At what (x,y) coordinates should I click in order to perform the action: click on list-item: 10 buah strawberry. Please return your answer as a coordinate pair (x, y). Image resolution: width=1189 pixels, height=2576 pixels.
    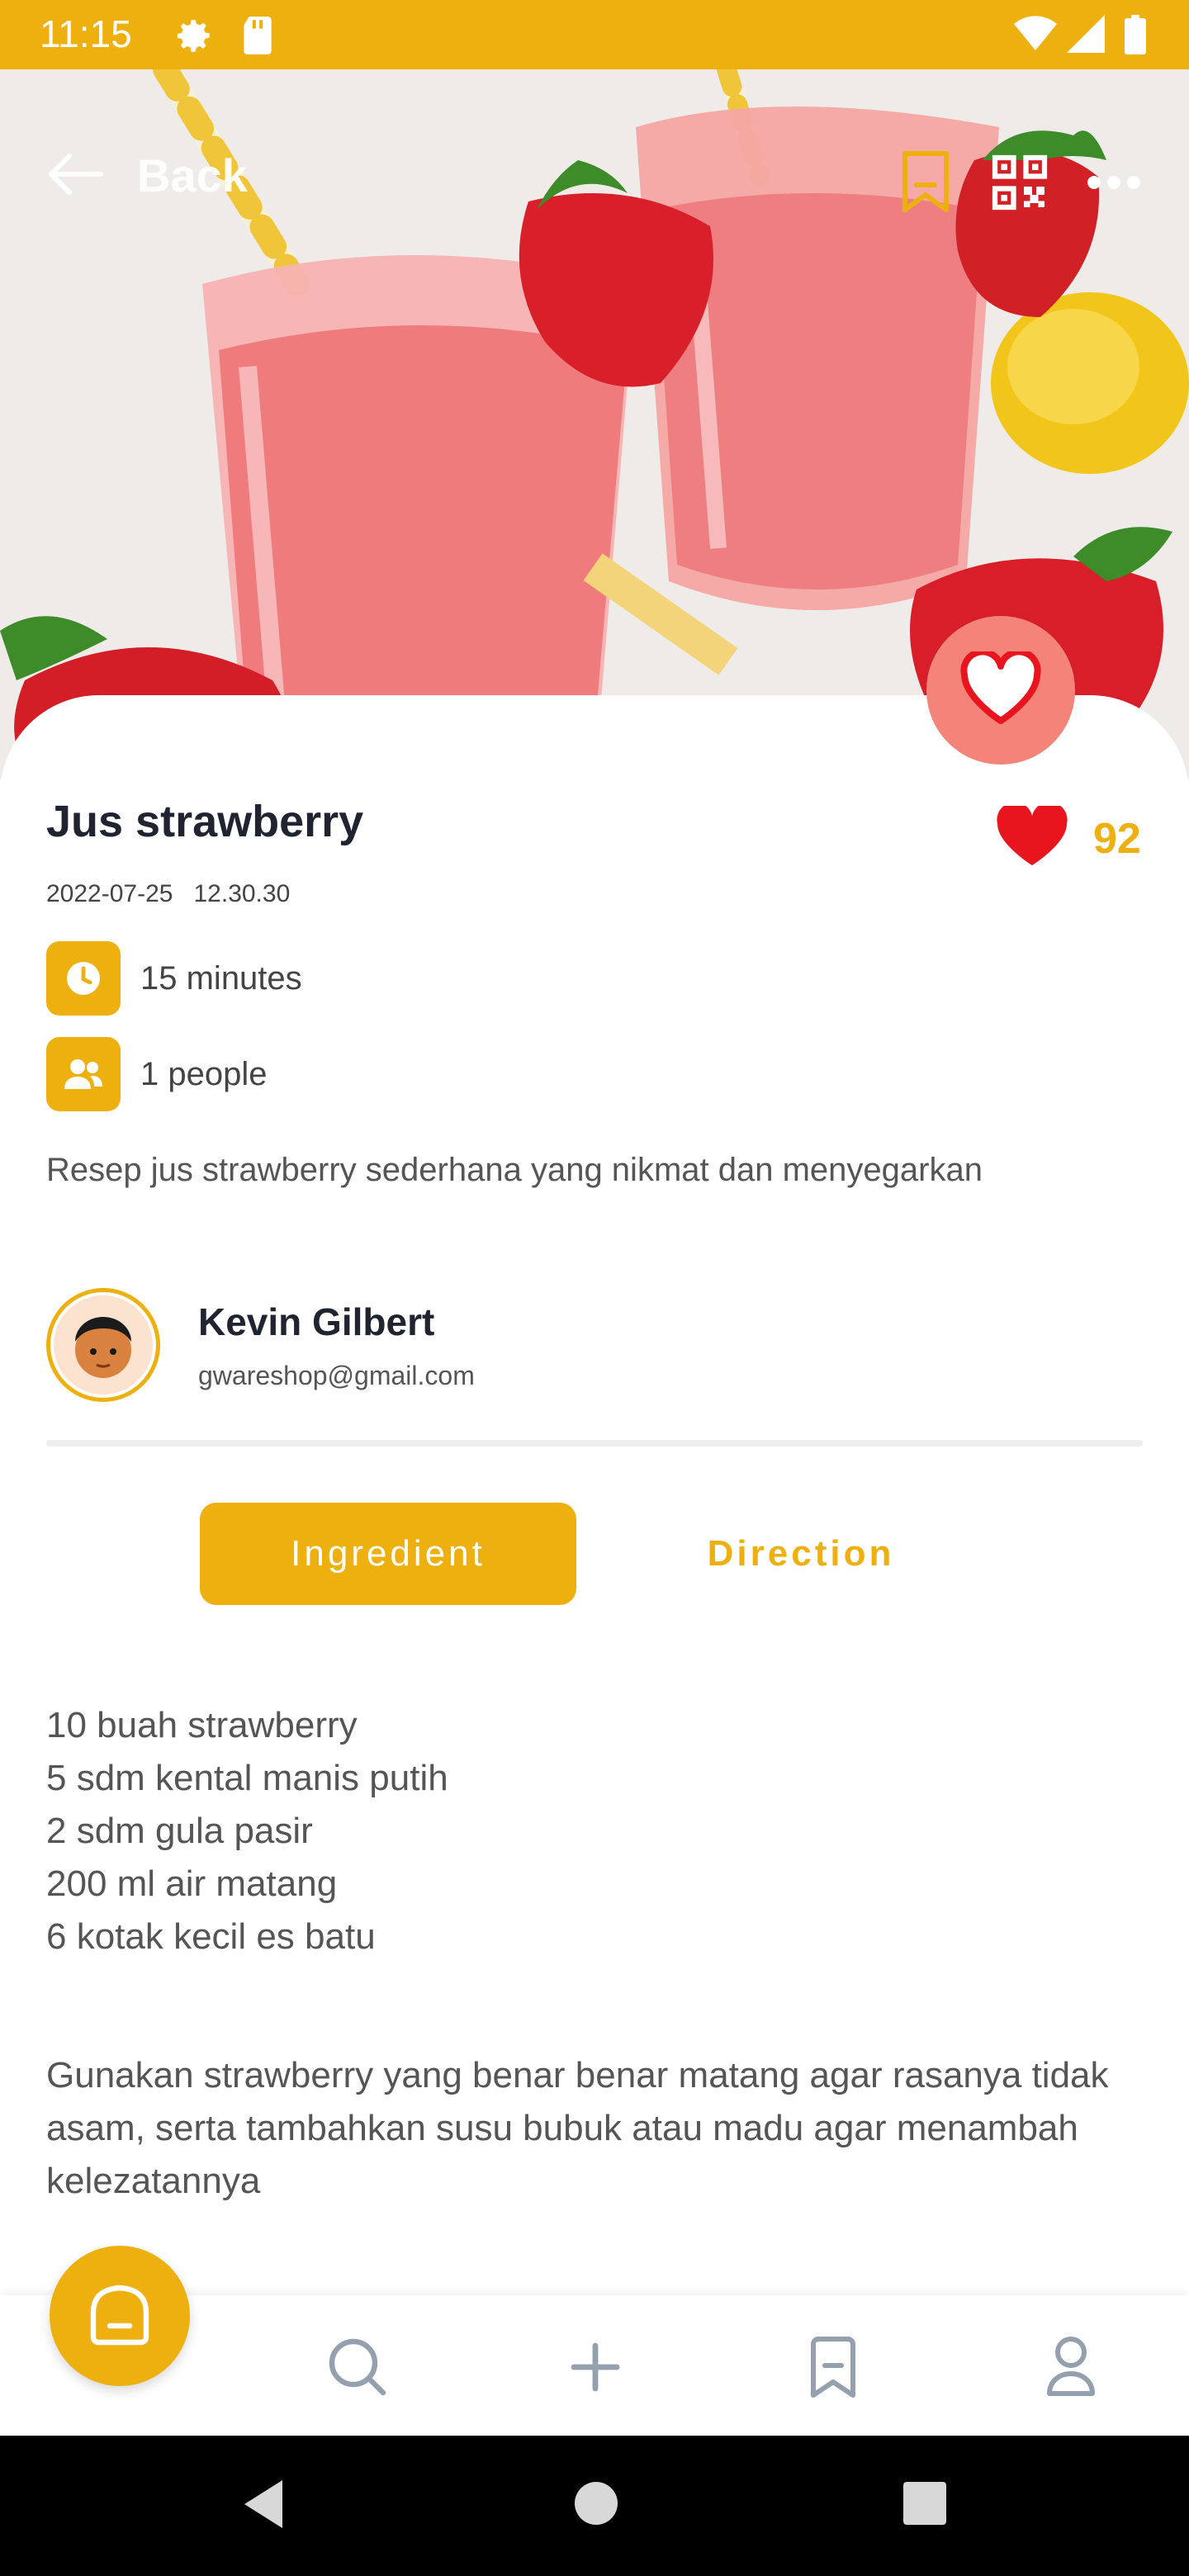
    Looking at the image, I should click on (202, 1725).